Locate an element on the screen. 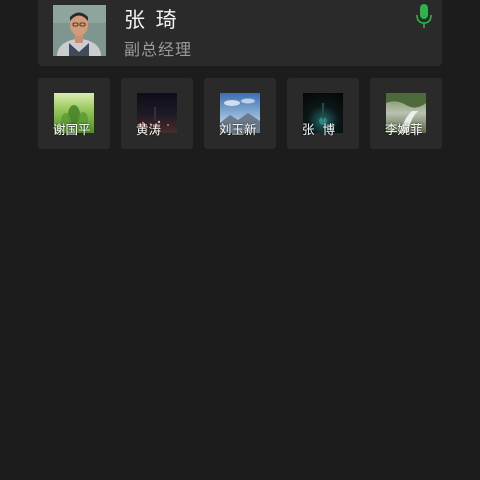 The image size is (480, 480). participant-name: 刘玉新 is located at coordinates (238, 129).